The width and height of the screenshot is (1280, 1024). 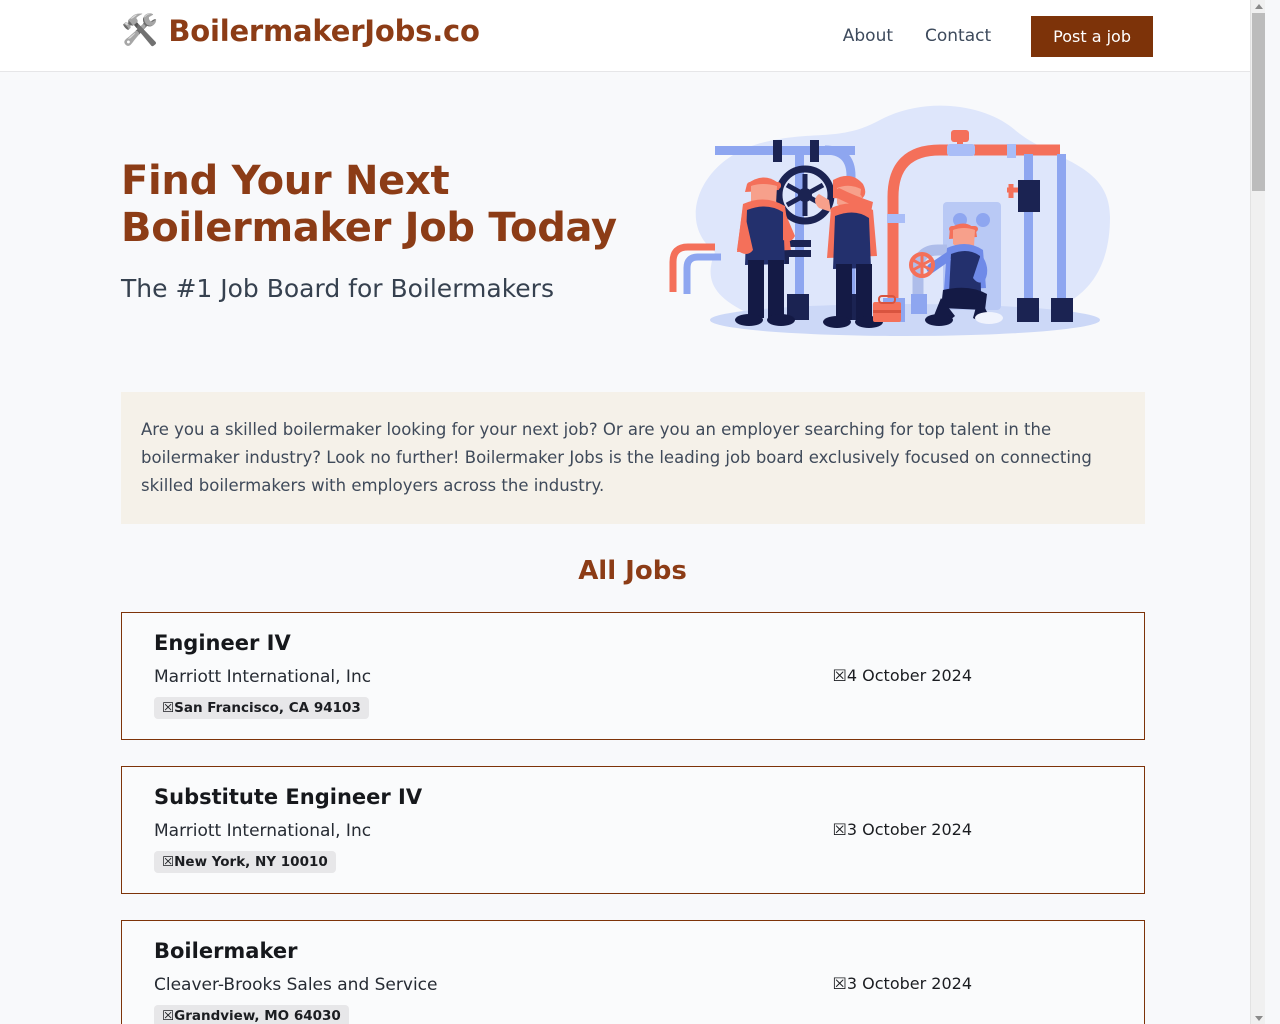 I want to click on scroll-down-arrow-icon, so click(x=1258, y=1018).